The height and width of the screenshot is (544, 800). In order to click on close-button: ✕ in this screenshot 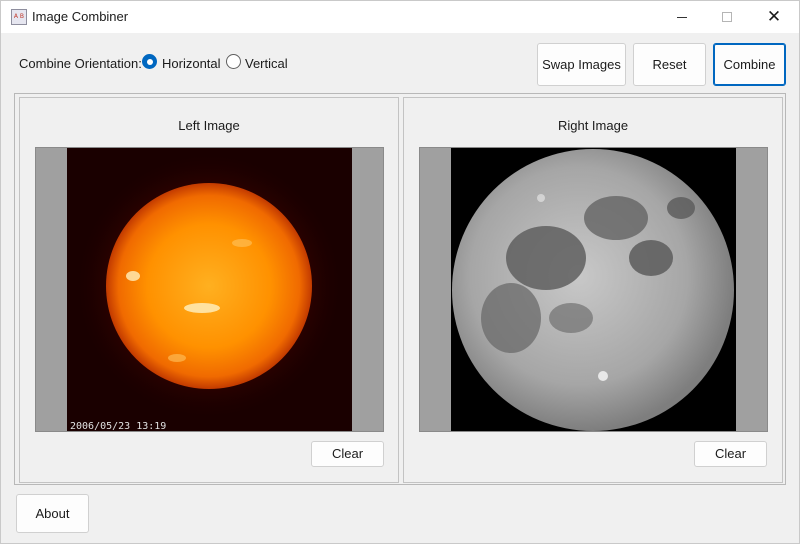, I will do `click(774, 17)`.